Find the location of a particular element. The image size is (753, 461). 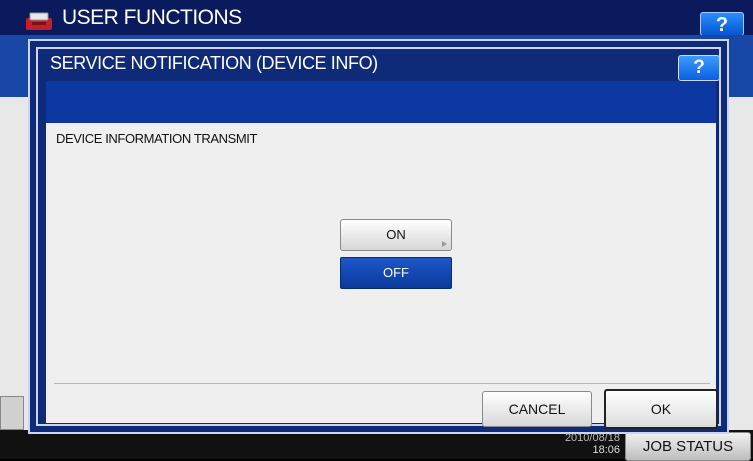

on-option-button: ON is located at coordinates (396, 235).